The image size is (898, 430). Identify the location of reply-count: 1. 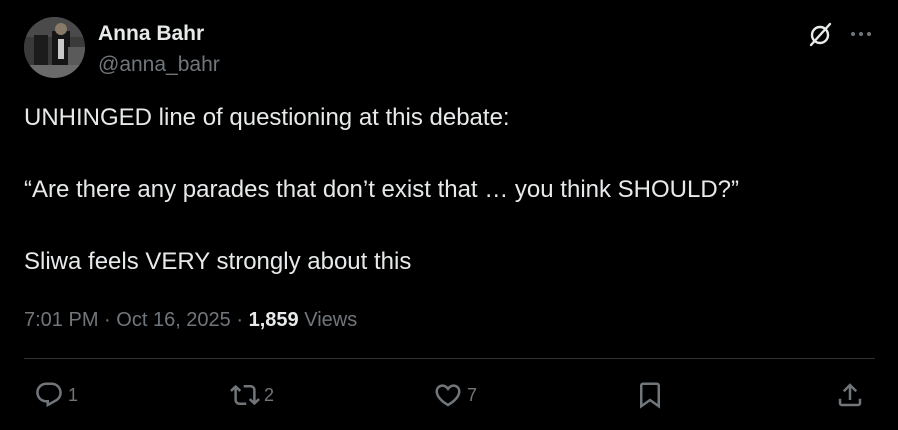
(73, 394).